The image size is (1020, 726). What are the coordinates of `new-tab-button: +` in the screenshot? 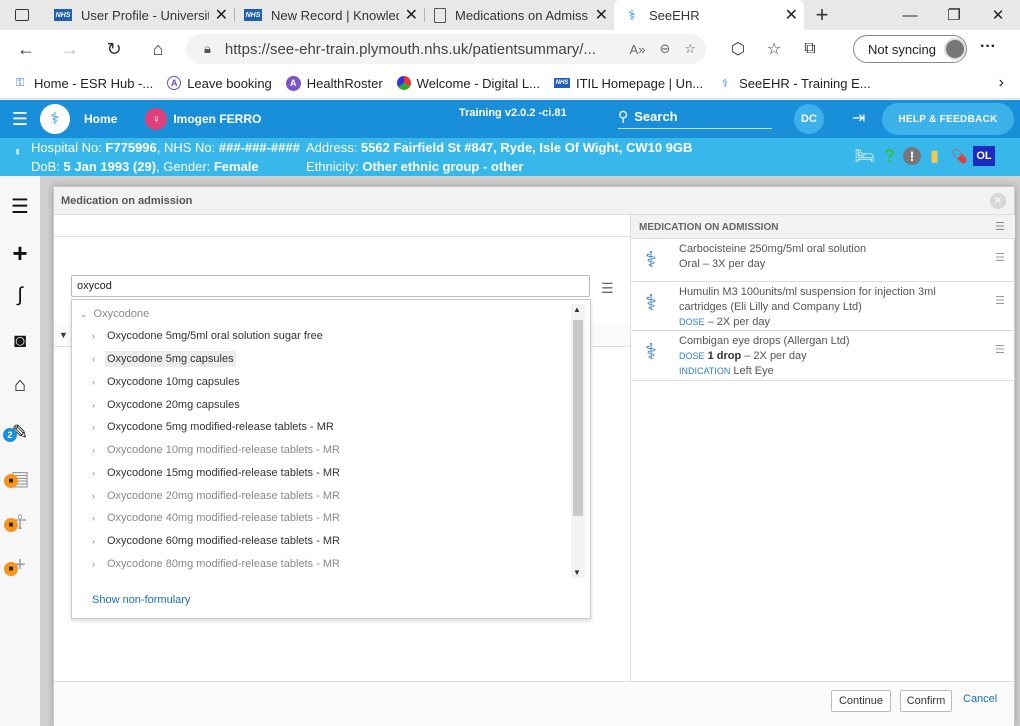 It's located at (822, 15).